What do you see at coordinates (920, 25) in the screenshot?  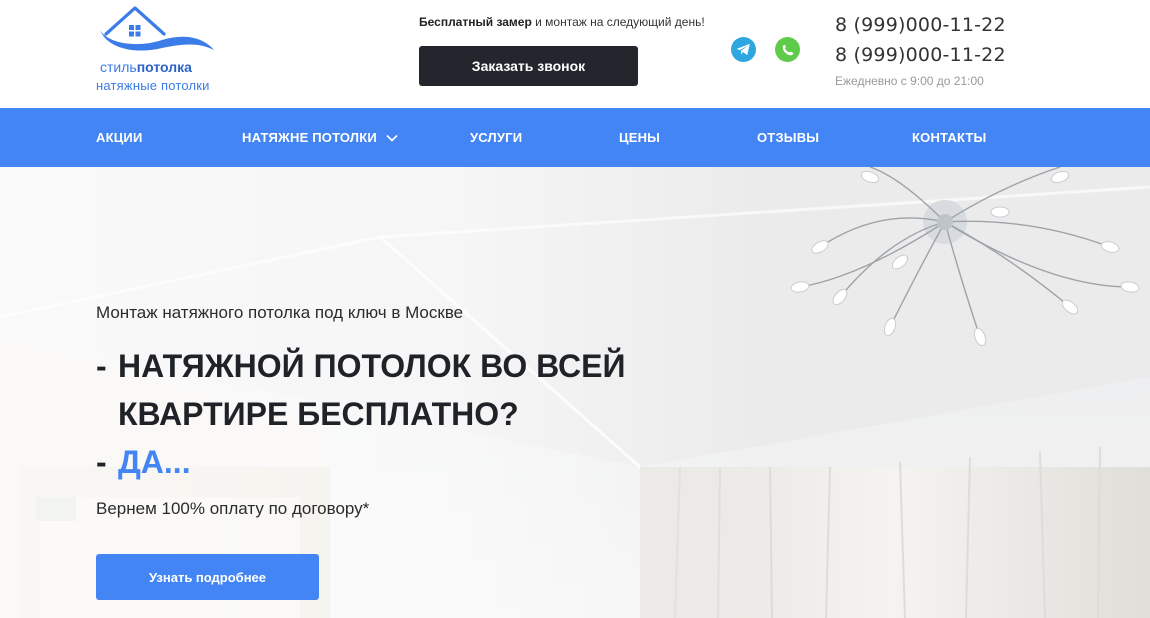 I see `phone-number-1: 8 (999)000-11-22` at bounding box center [920, 25].